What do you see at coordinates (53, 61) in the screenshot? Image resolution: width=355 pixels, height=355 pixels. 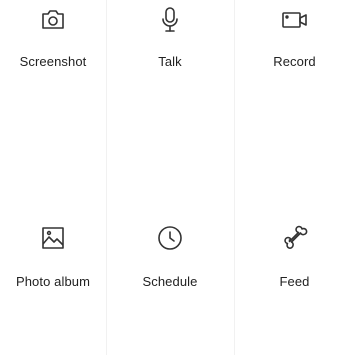 I see `tile-label: Screenshot` at bounding box center [53, 61].